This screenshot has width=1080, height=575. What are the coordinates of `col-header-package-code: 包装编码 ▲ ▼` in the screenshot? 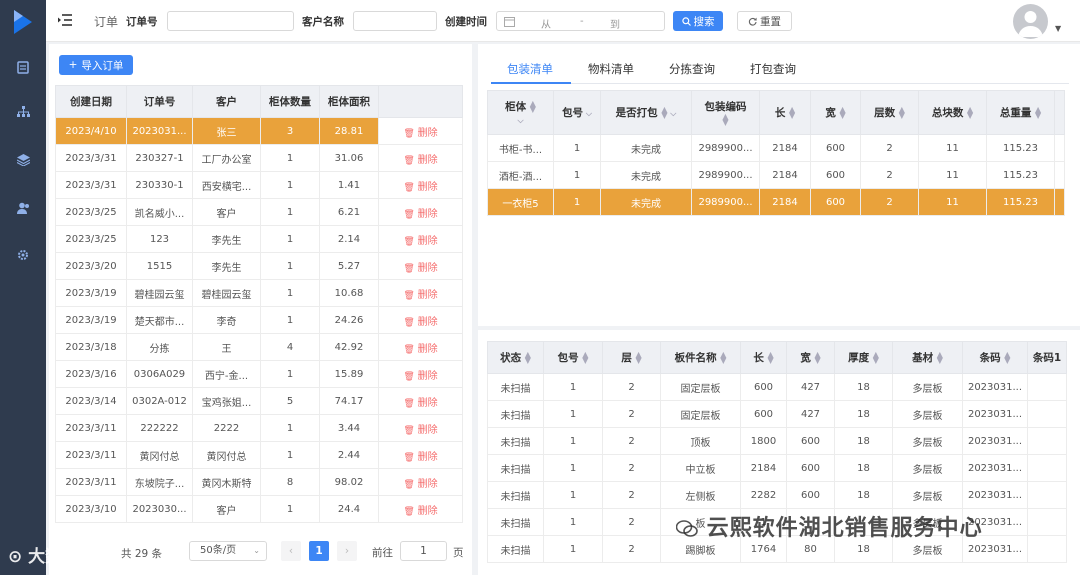 It's located at (725, 112).